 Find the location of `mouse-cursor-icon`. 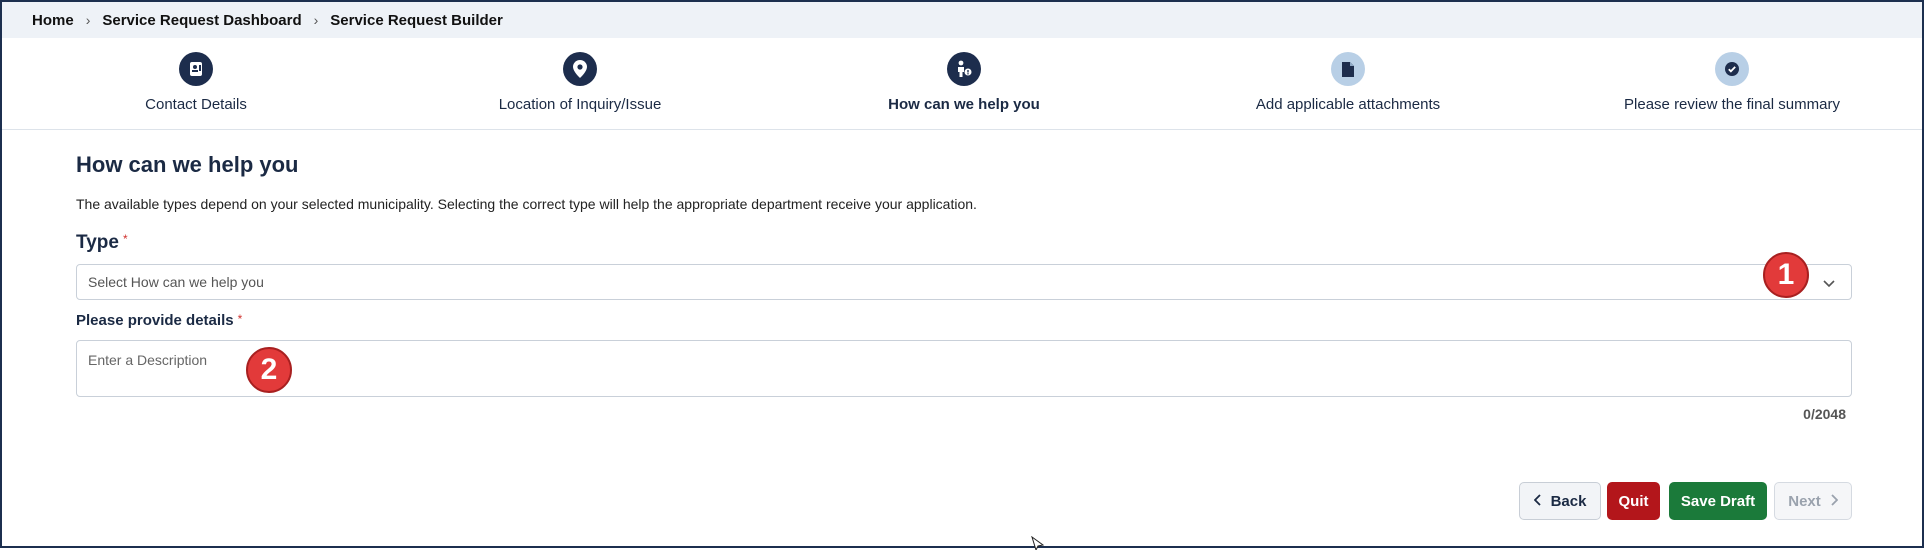

mouse-cursor-icon is located at coordinates (1038, 545).